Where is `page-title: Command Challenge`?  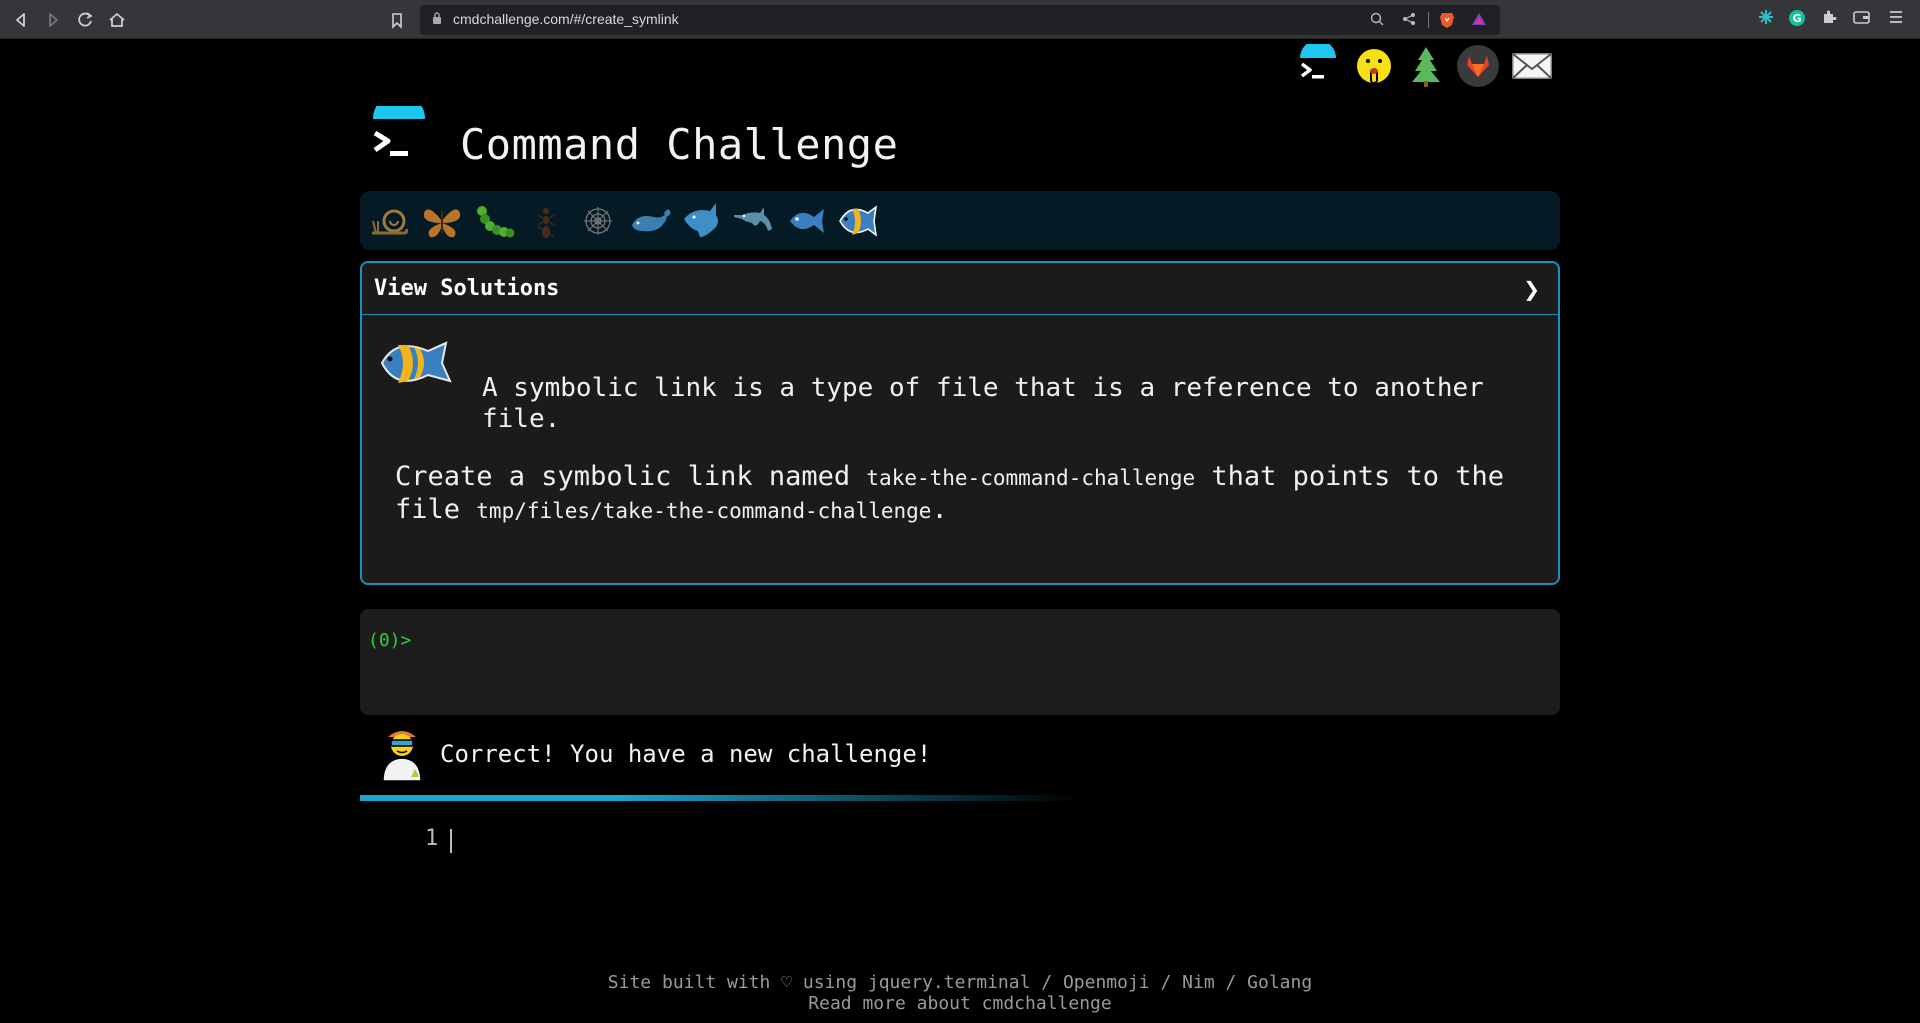 page-title: Command Challenge is located at coordinates (679, 144).